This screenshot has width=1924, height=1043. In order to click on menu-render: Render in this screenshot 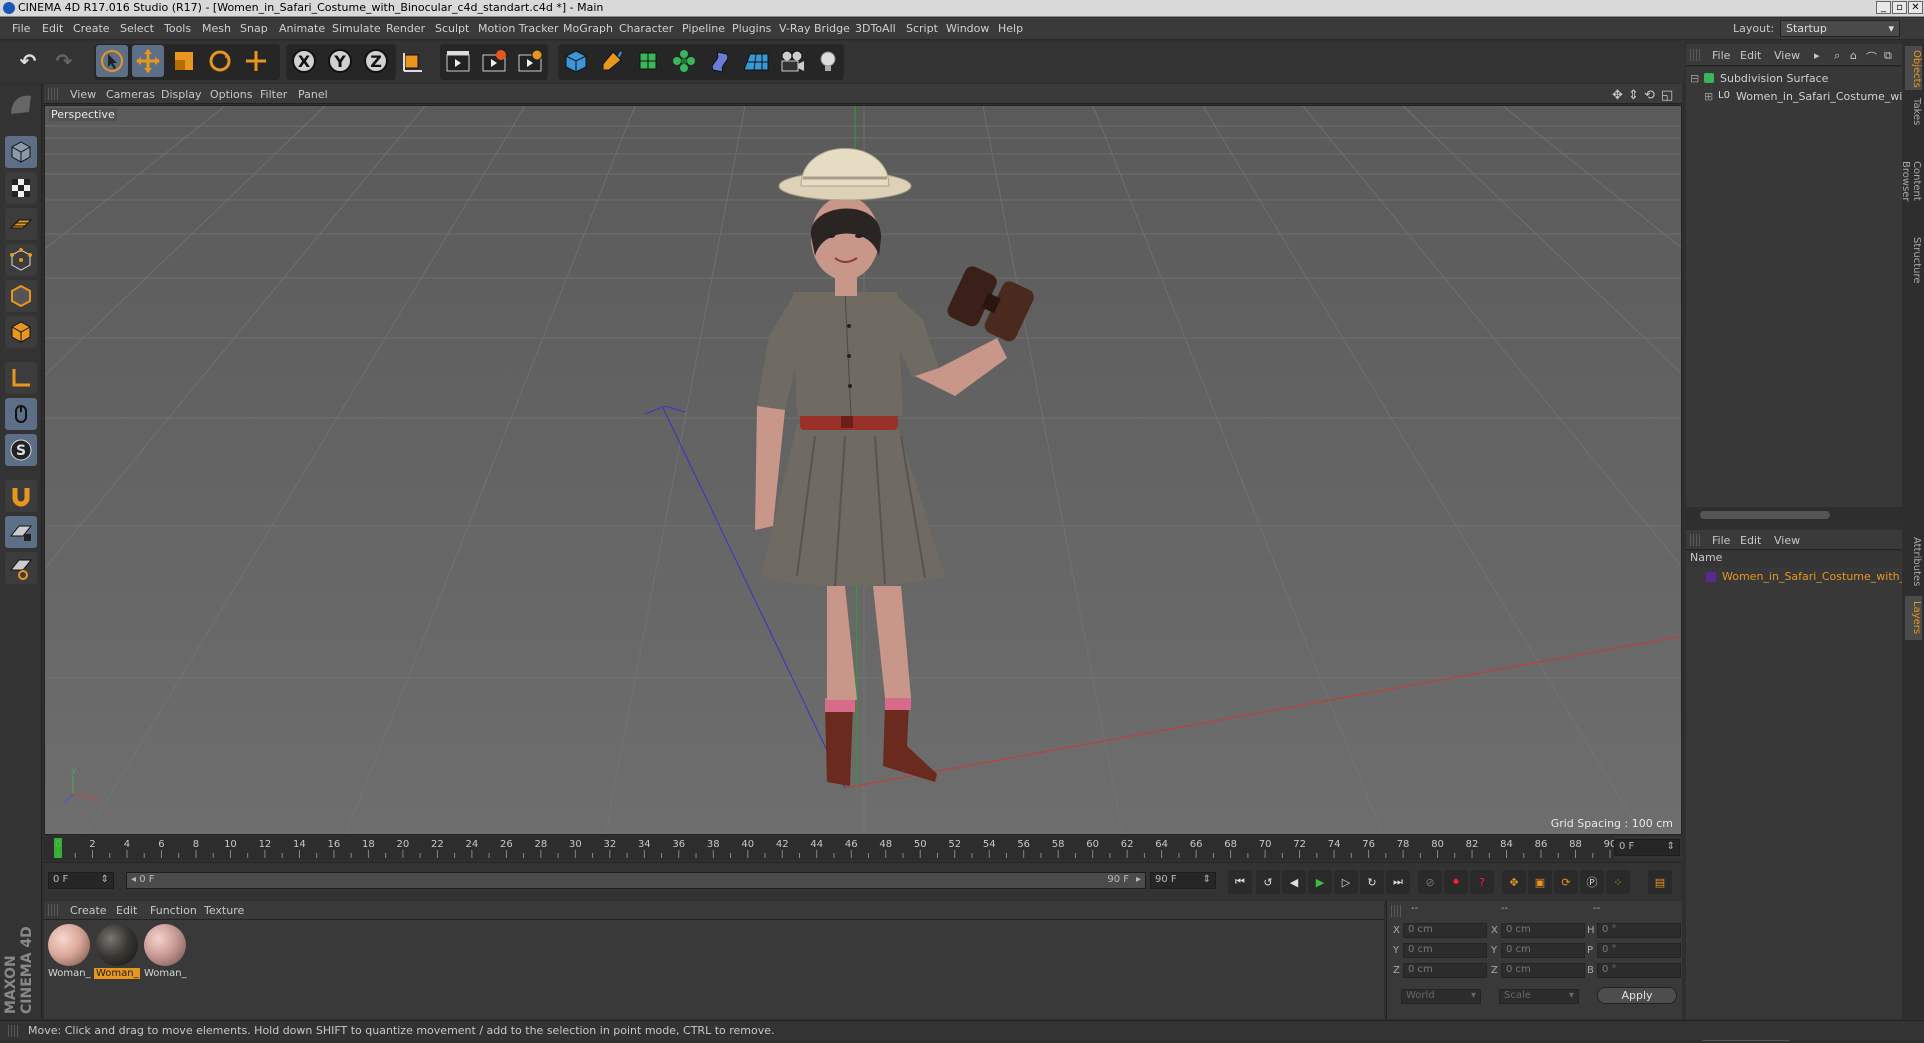, I will do `click(405, 28)`.